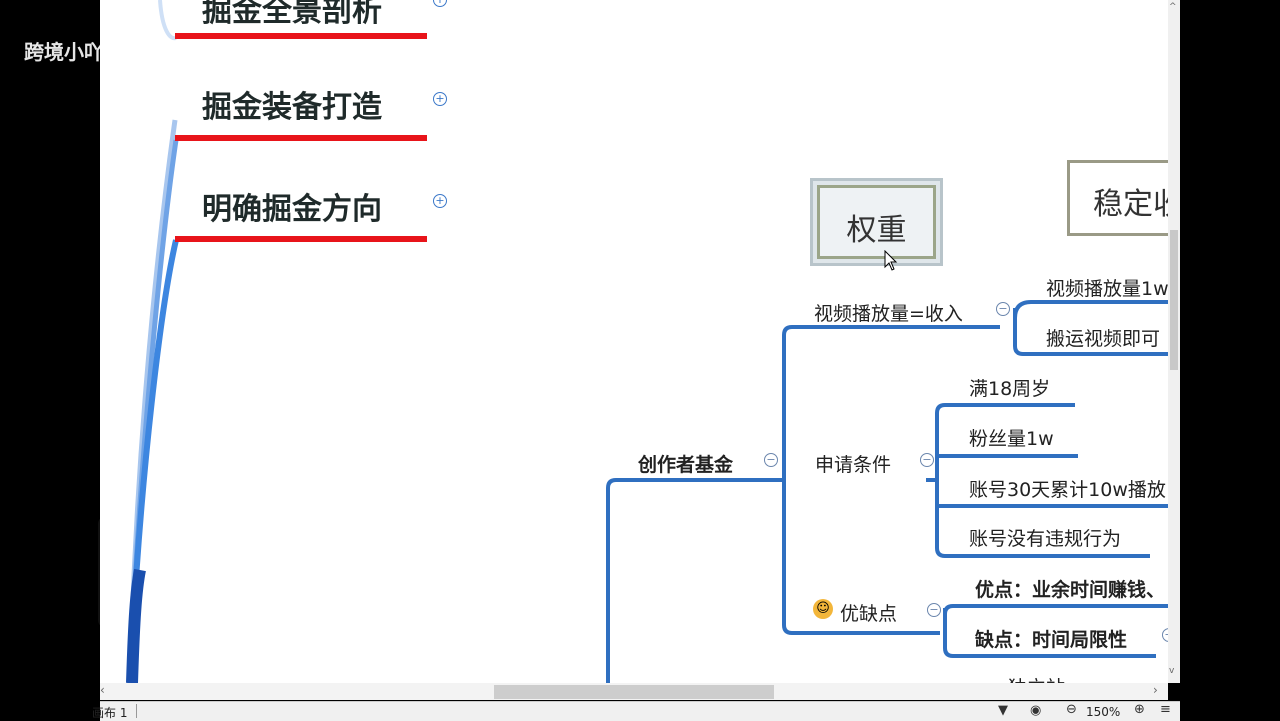 The height and width of the screenshot is (721, 1280). I want to click on b3-child-1: 优点：业余时间赚钱、, so click(1070, 588).